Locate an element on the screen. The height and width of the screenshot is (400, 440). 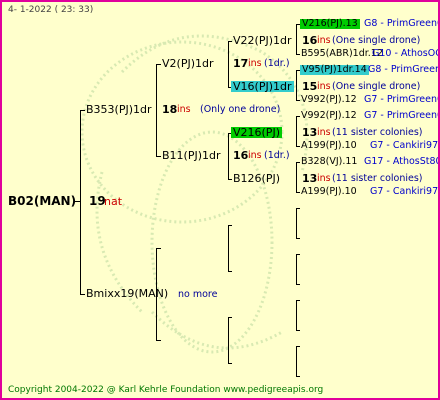
sd-dam-note: (11 sister colonies) is located at coordinates (377, 178).